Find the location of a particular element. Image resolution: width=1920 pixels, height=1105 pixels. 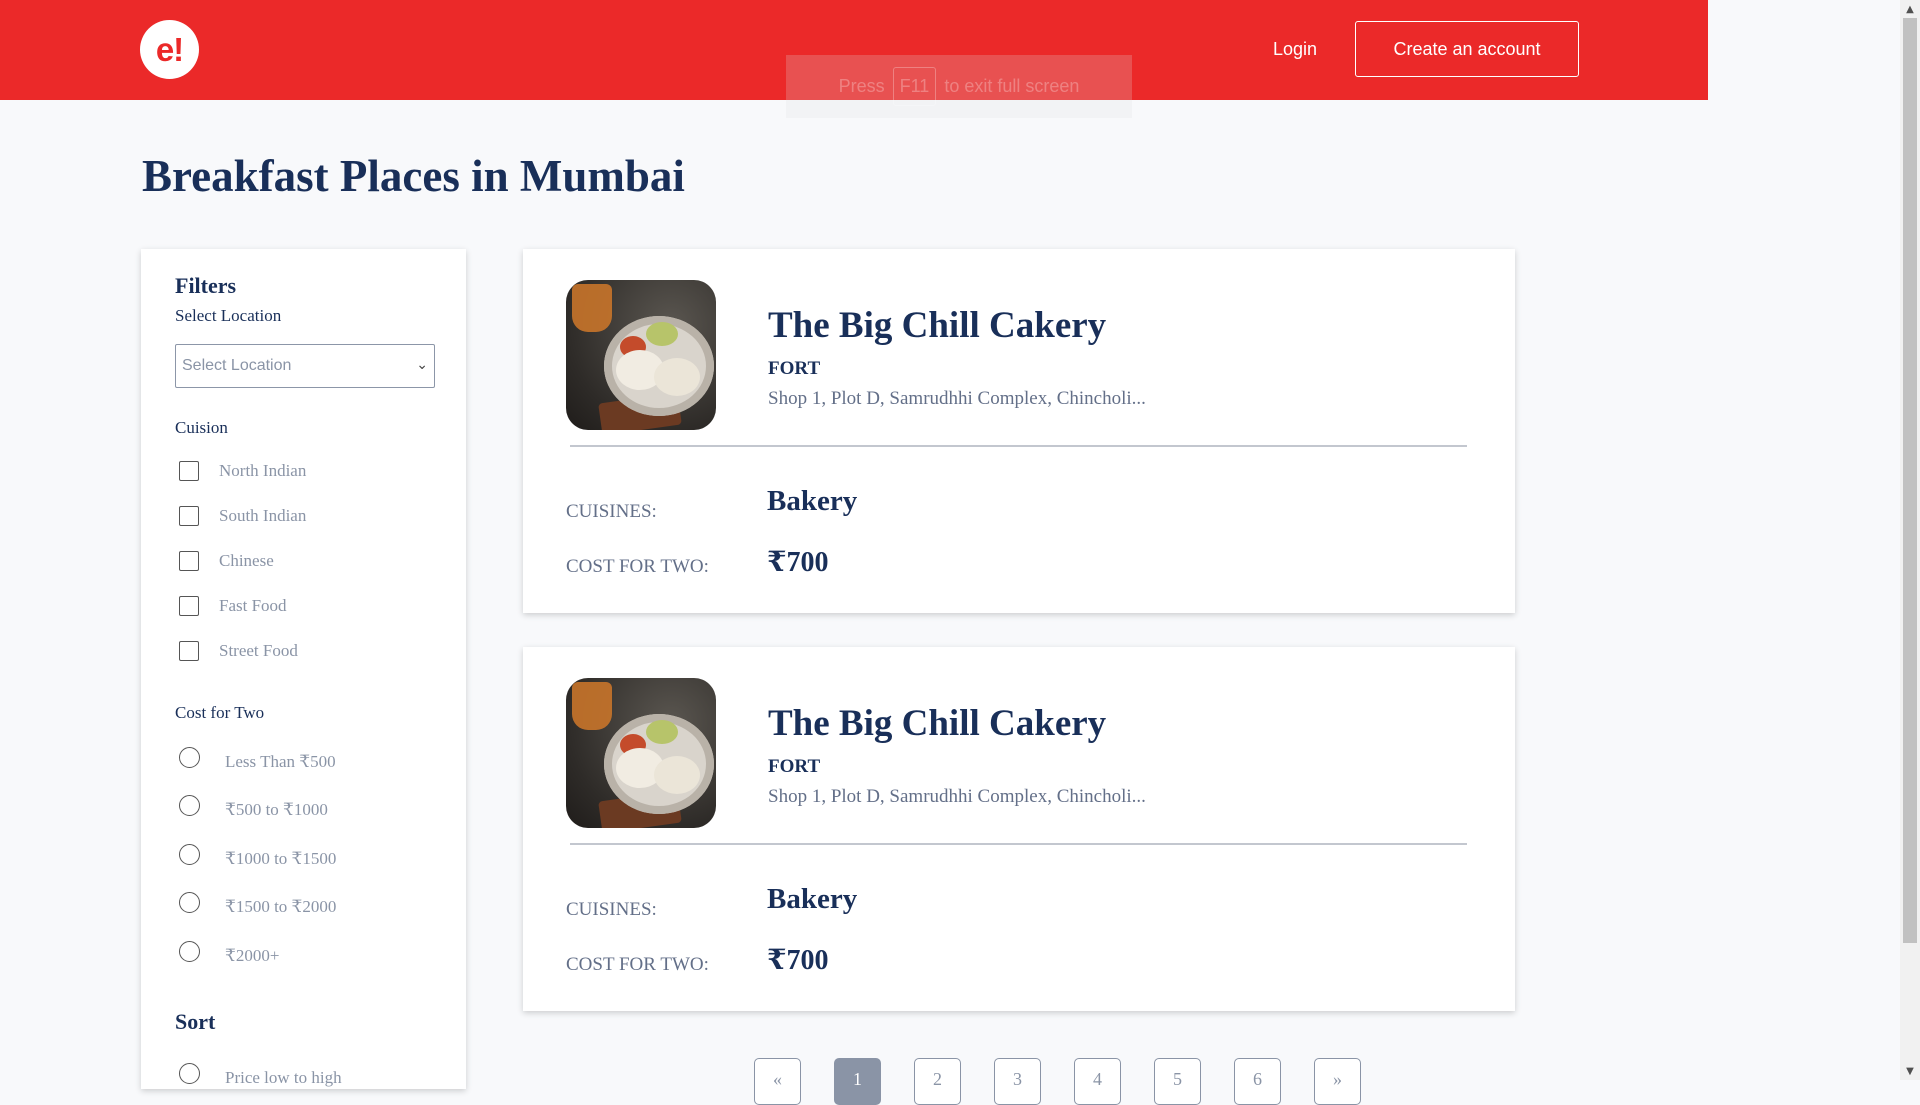

filters-heading: Filters is located at coordinates (206, 285).